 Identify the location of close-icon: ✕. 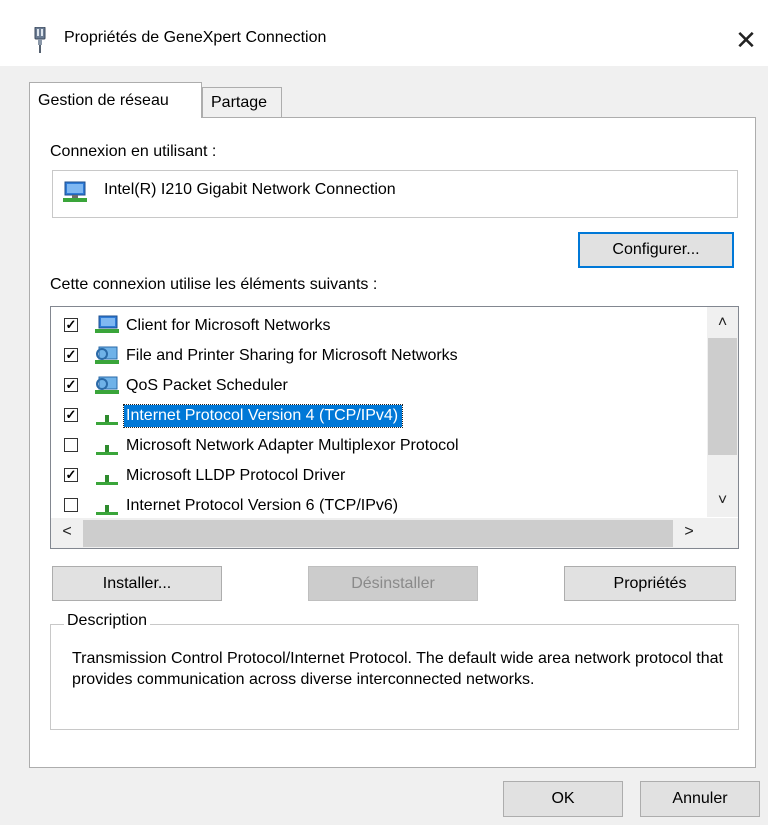
(746, 40).